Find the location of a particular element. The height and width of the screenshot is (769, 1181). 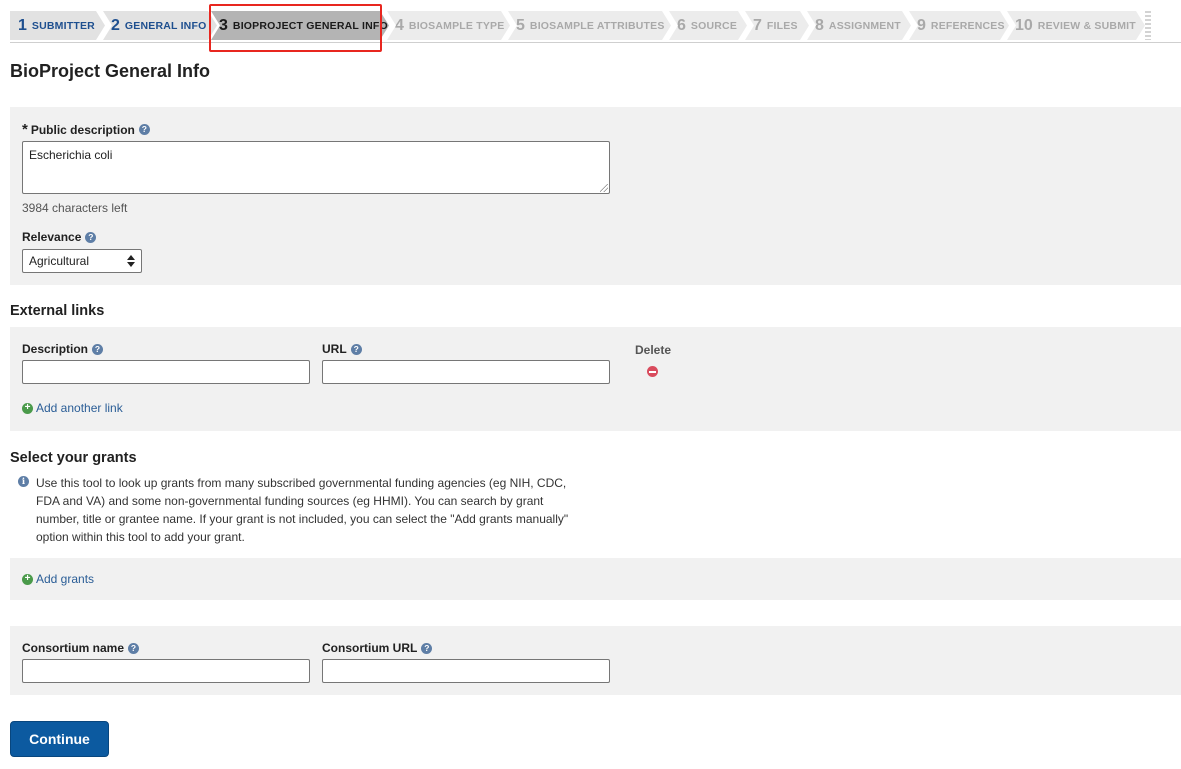

step-label: ASSIGNMENT is located at coordinates (864, 25).